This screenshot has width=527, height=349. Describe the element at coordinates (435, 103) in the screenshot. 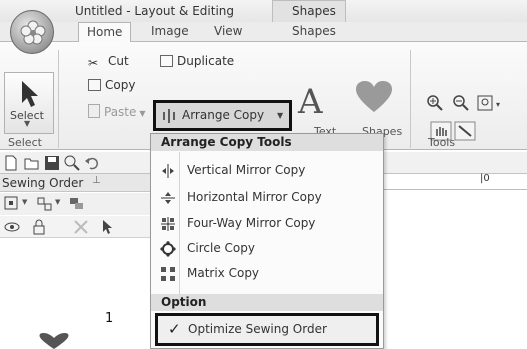

I see `zoom-in-icon` at that location.